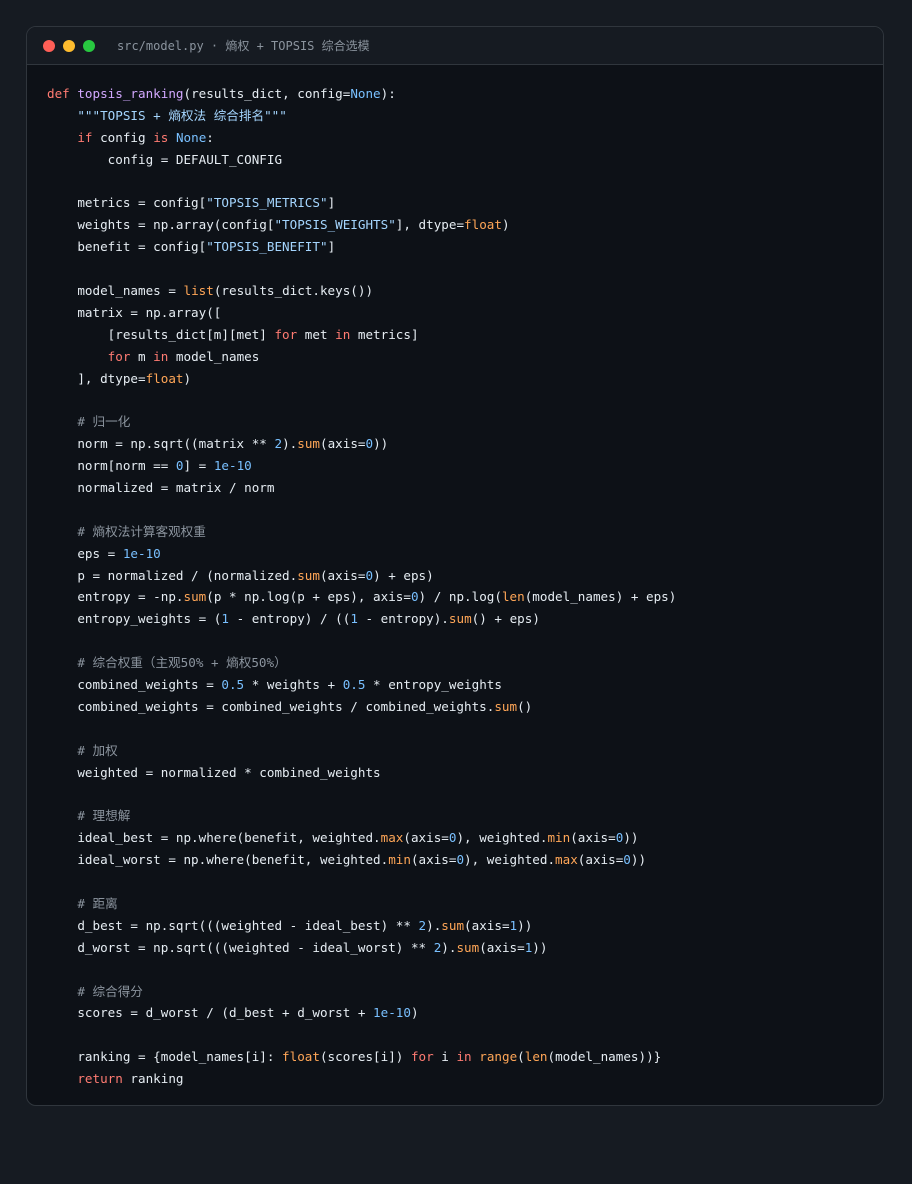  Describe the element at coordinates (365, 93) in the screenshot. I see `code-token: None` at that location.